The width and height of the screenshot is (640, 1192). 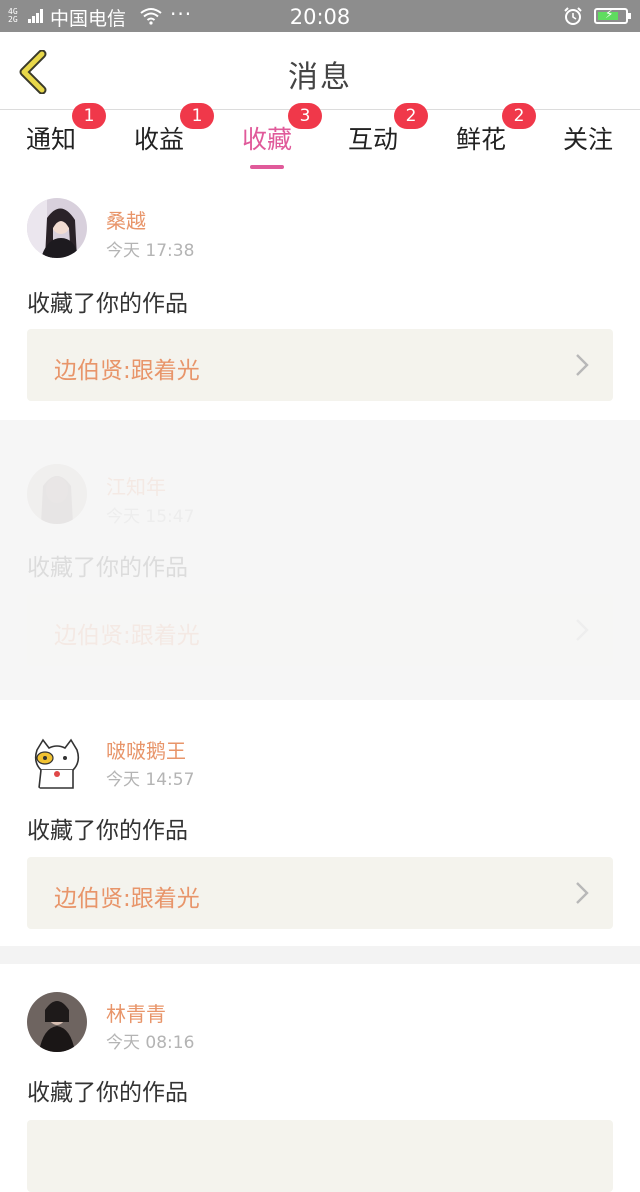 What do you see at coordinates (373, 139) in the screenshot?
I see `tab-label: 互动` at bounding box center [373, 139].